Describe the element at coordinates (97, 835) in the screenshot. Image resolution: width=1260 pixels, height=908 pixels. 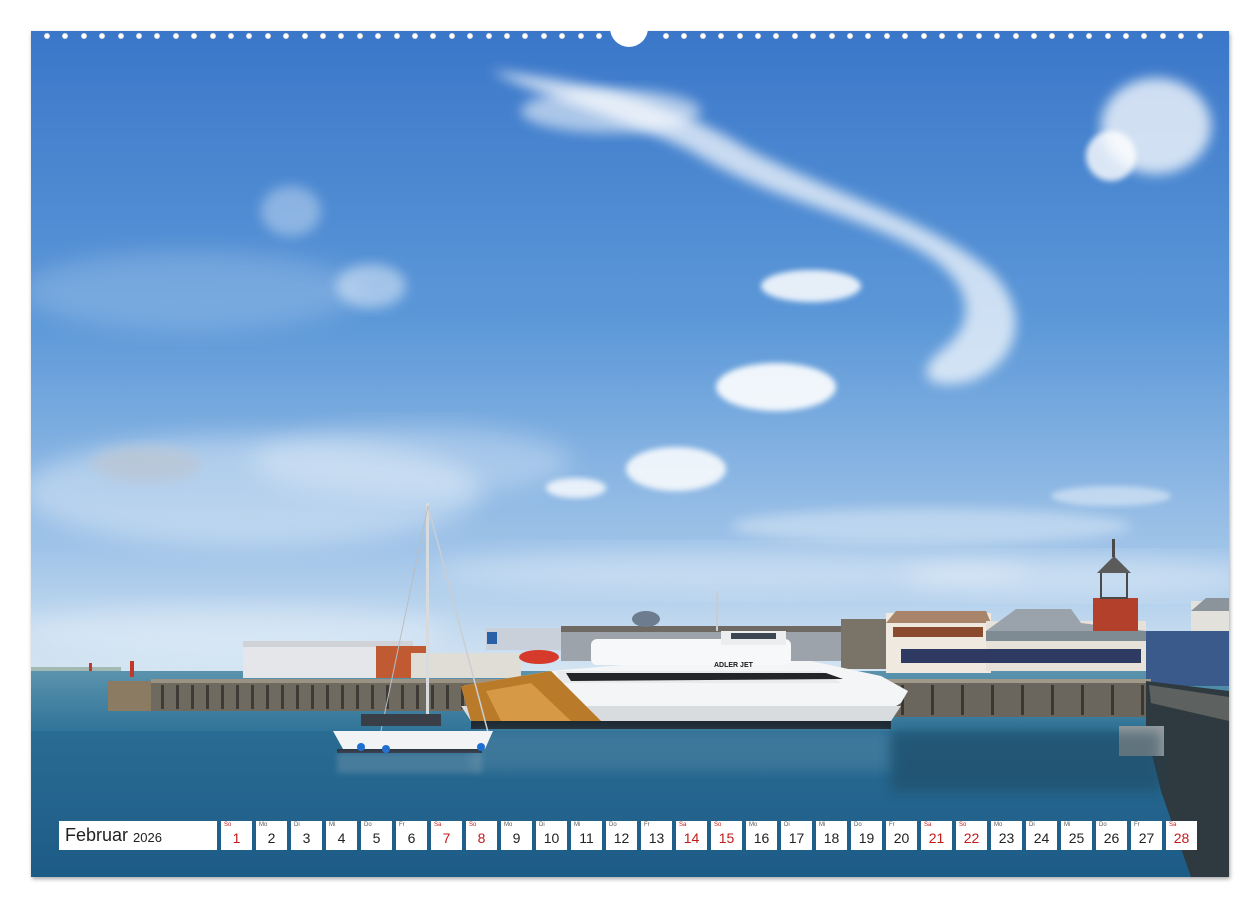
I see `month-name: Februar` at that location.